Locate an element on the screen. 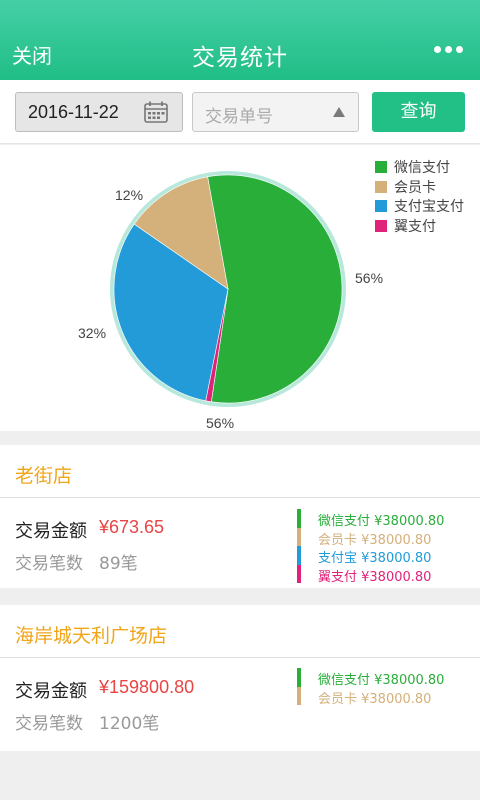 The width and height of the screenshot is (480, 800). query-button: 查询 is located at coordinates (418, 112).